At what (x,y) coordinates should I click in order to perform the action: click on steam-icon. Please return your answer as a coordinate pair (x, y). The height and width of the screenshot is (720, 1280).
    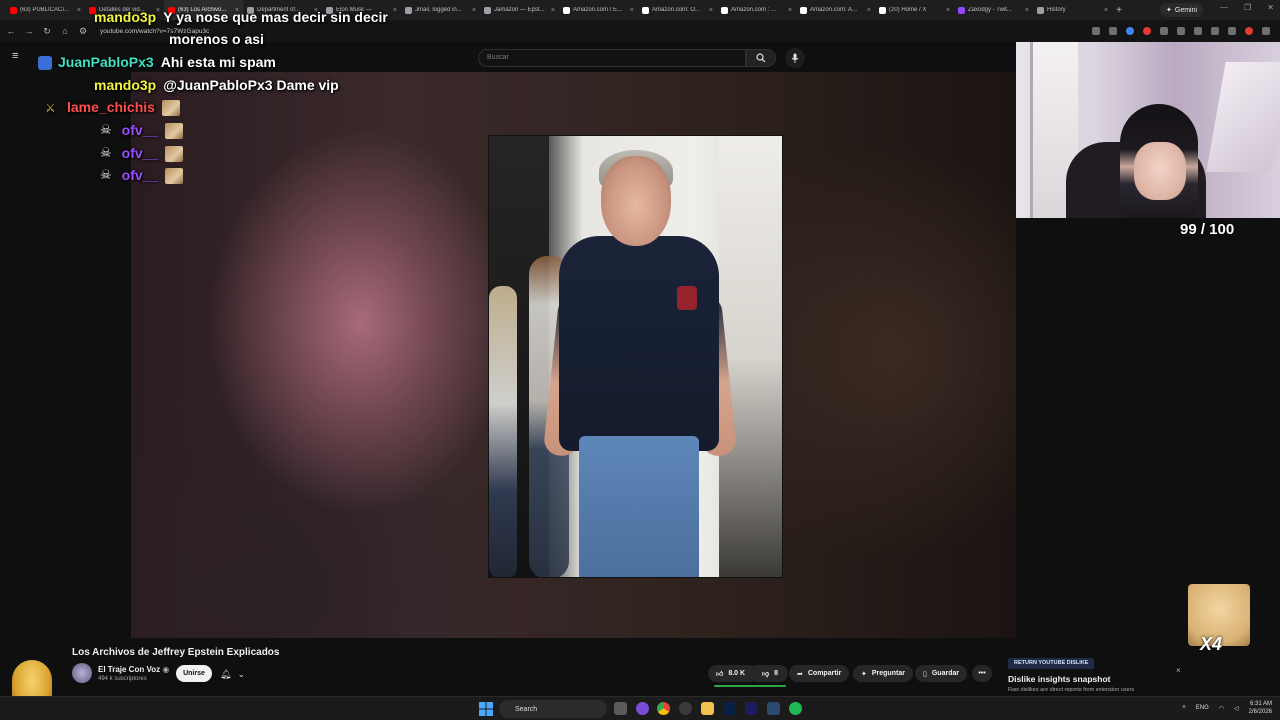
    Looking at the image, I should click on (773, 708).